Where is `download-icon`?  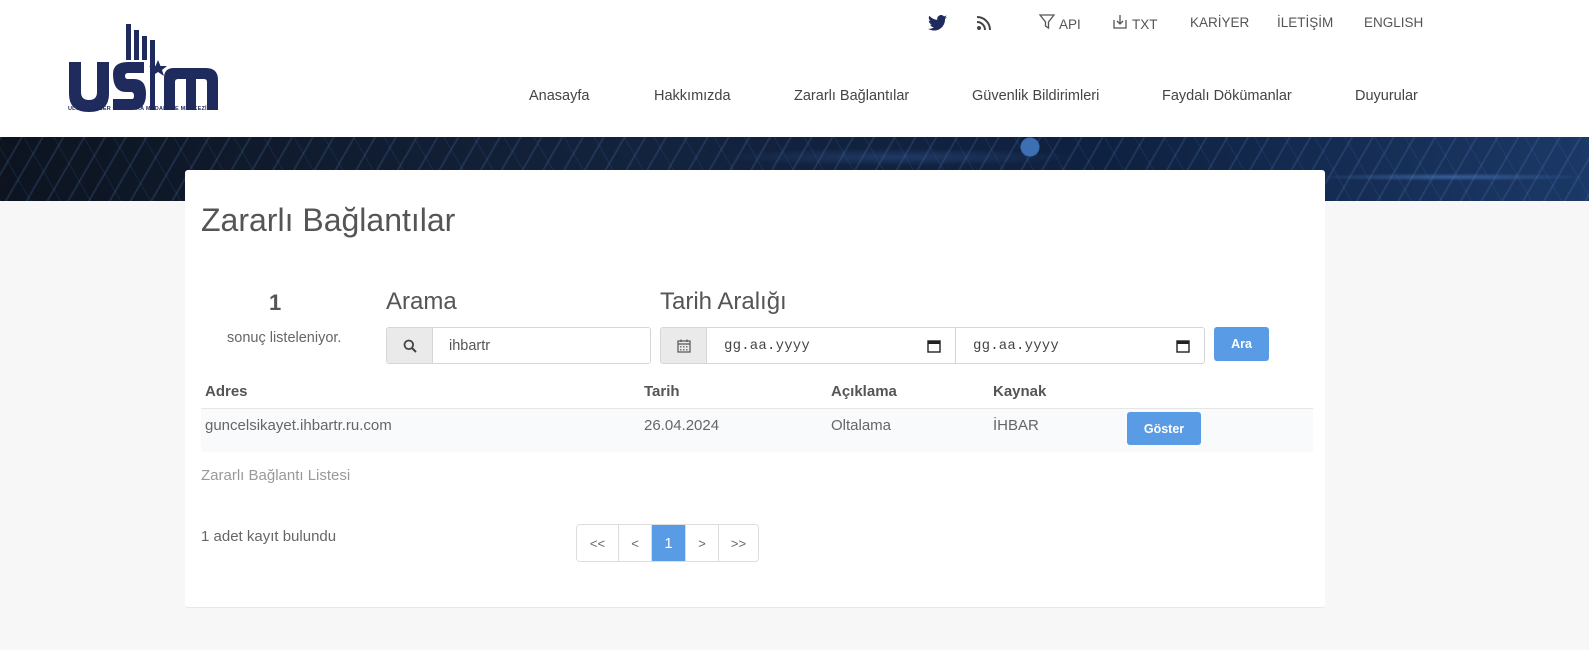 download-icon is located at coordinates (1120, 22).